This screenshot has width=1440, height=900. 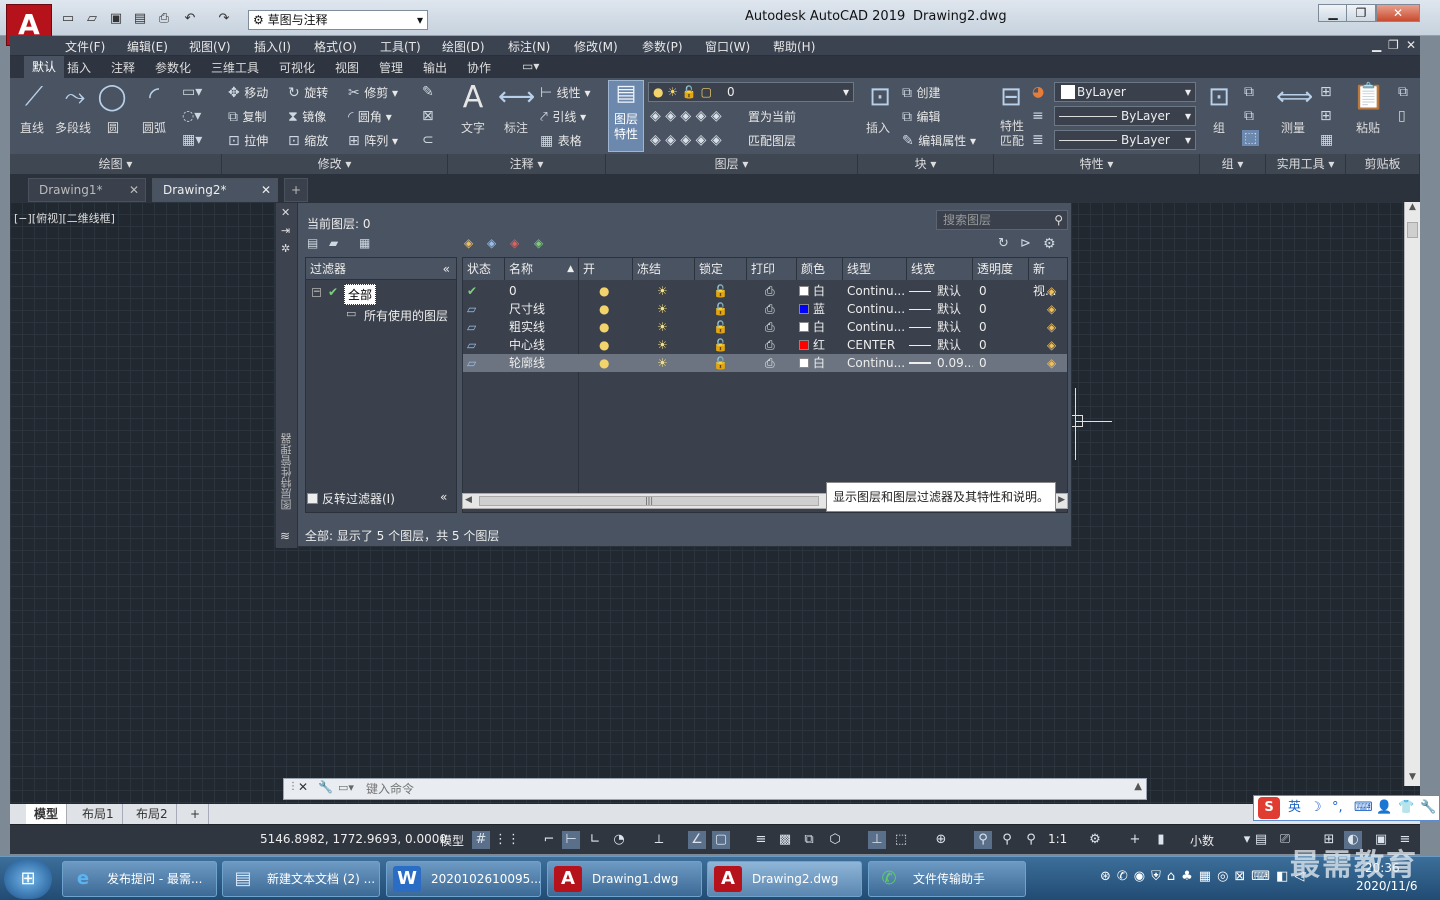 What do you see at coordinates (785, 840) in the screenshot?
I see `transparency-icon: ▩` at bounding box center [785, 840].